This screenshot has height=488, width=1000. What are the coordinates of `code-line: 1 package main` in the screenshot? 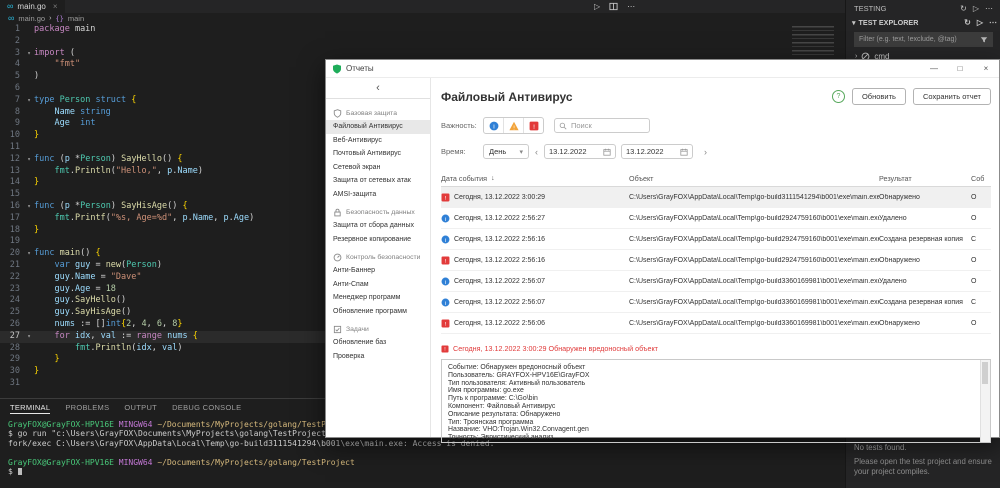 It's located at (422, 30).